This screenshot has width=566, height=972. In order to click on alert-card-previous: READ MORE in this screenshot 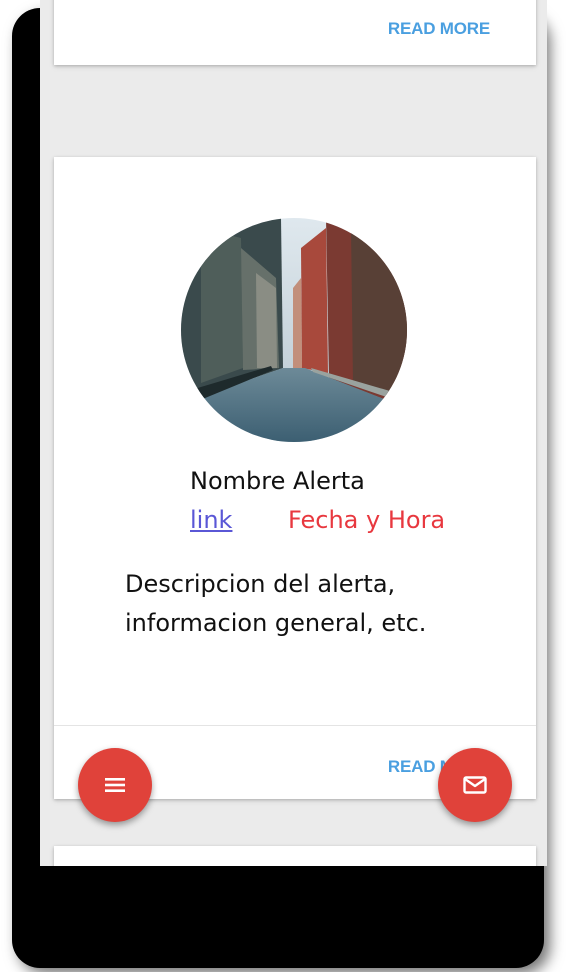, I will do `click(295, 32)`.